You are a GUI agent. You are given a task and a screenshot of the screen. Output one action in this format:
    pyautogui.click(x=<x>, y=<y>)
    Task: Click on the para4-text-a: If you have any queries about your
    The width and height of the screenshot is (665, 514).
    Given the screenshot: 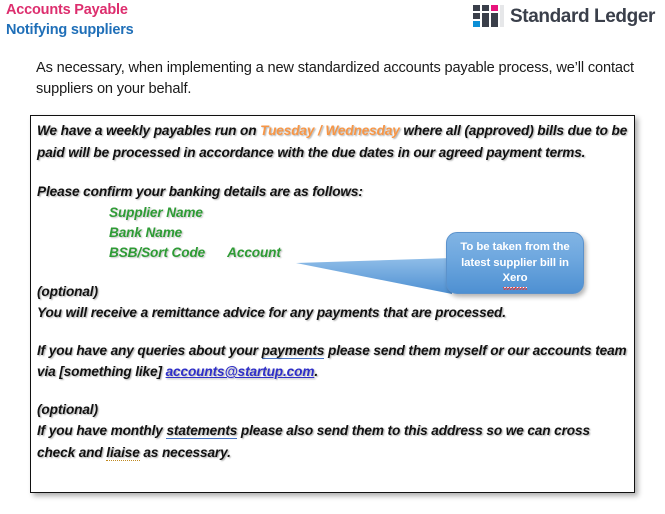 What is the action you would take?
    pyautogui.click(x=149, y=350)
    